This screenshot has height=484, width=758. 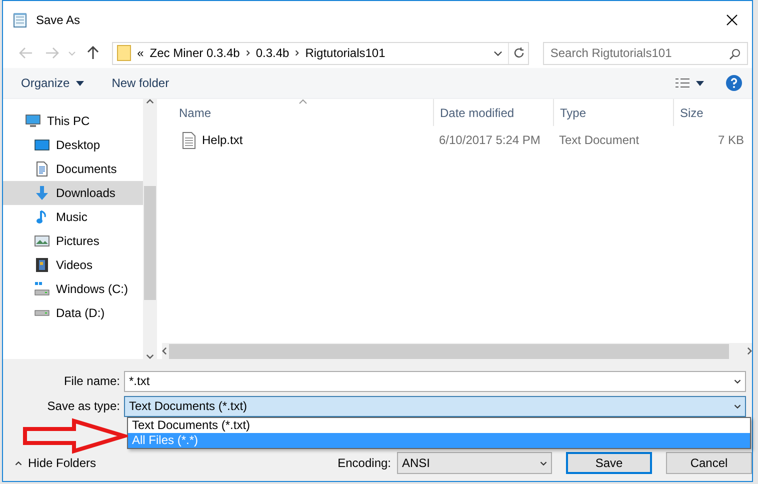 What do you see at coordinates (195, 53) in the screenshot?
I see `breadcrumb: Zec Miner 0.3.4b` at bounding box center [195, 53].